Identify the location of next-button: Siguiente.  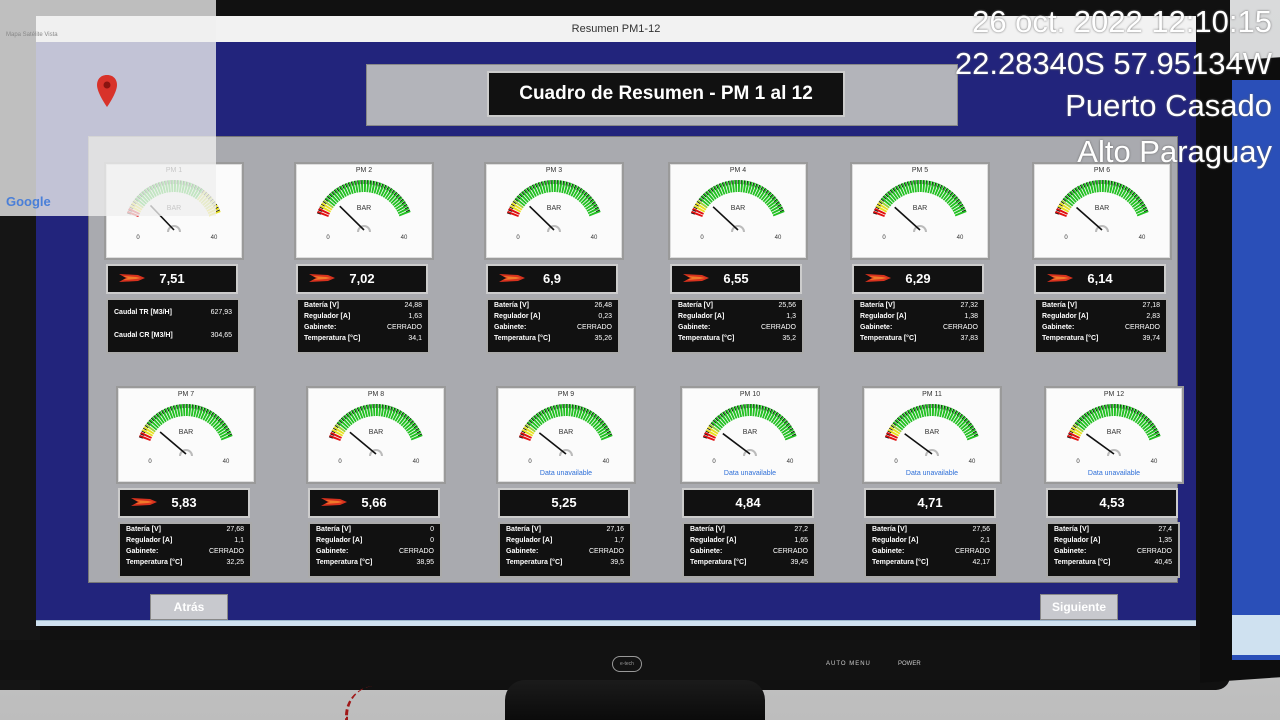
(1079, 607).